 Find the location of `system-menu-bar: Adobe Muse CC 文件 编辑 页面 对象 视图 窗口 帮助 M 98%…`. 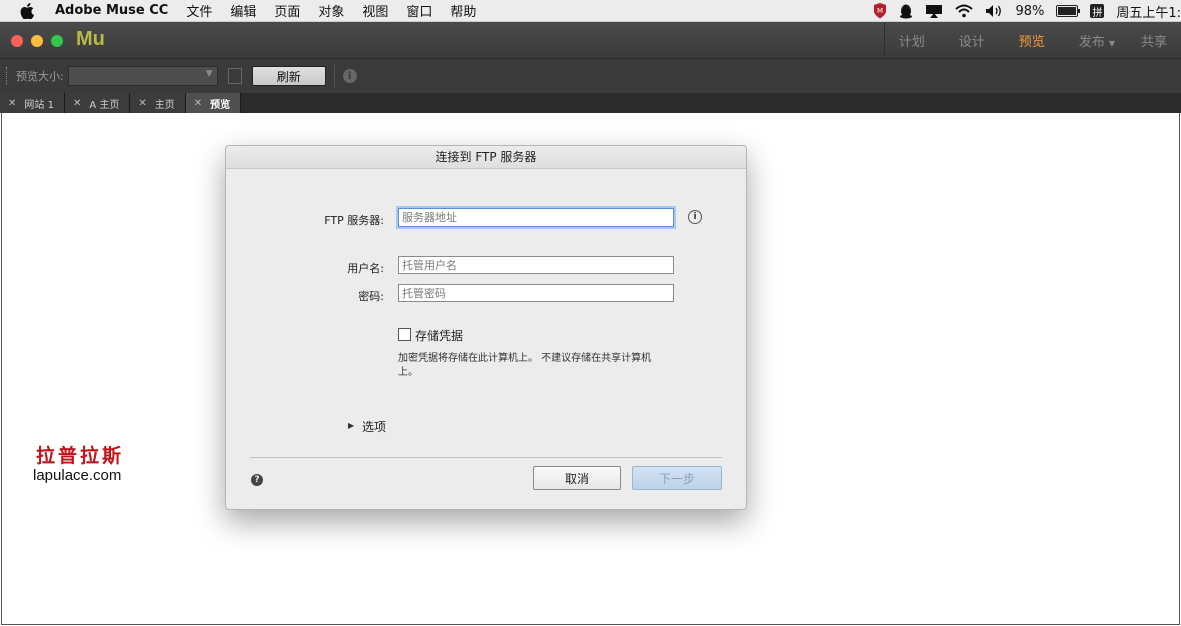

system-menu-bar: Adobe Muse CC 文件 编辑 页面 对象 视图 窗口 帮助 M 98%… is located at coordinates (590, 11).